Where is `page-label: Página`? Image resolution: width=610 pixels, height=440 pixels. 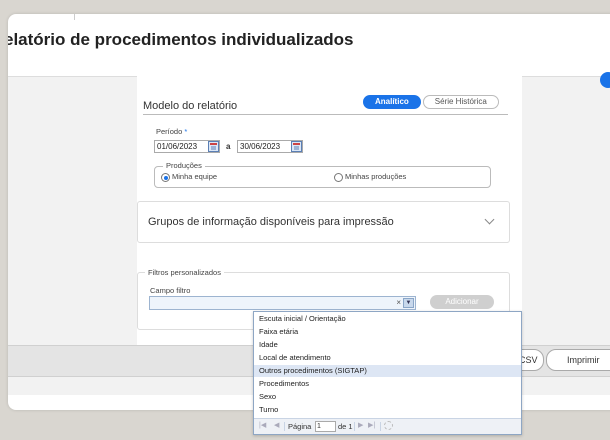
page-label: Página is located at coordinates (300, 426).